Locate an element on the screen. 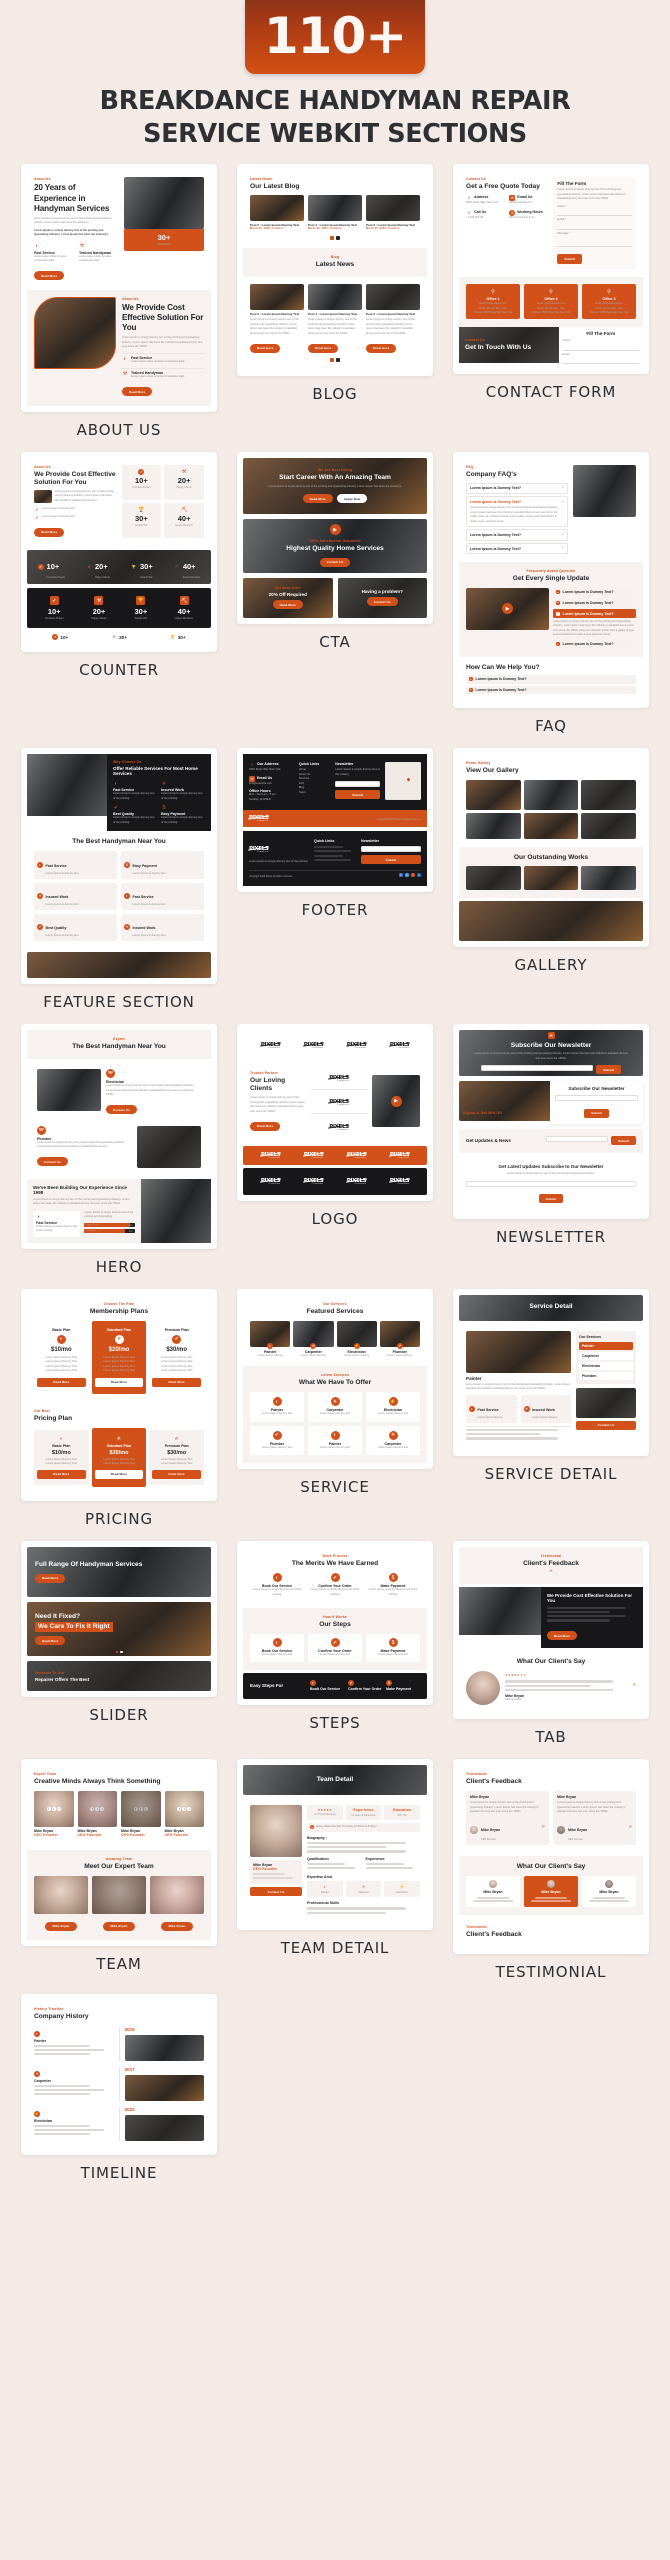  team-social-i-3: i is located at coordinates (145, 1809).